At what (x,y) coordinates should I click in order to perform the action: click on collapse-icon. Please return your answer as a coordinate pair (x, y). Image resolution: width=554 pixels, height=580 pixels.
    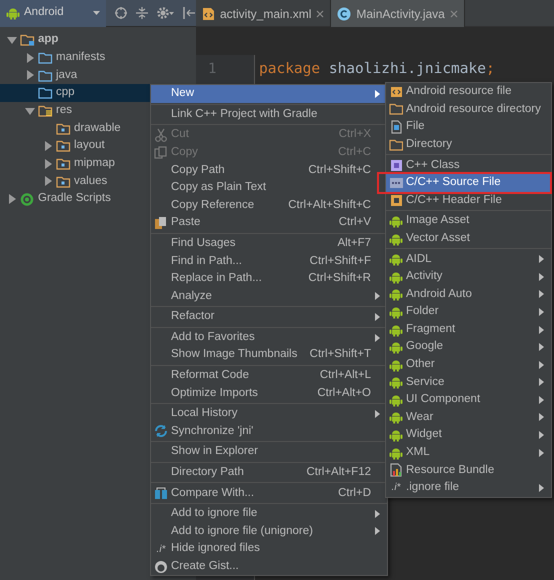
    Looking at the image, I should click on (142, 13).